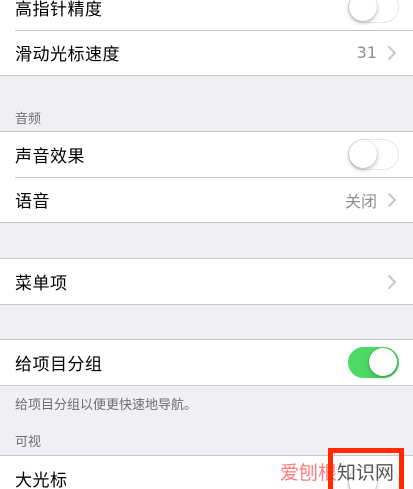  I want to click on site-watermark: 爱刨根知识网, so click(343, 468).